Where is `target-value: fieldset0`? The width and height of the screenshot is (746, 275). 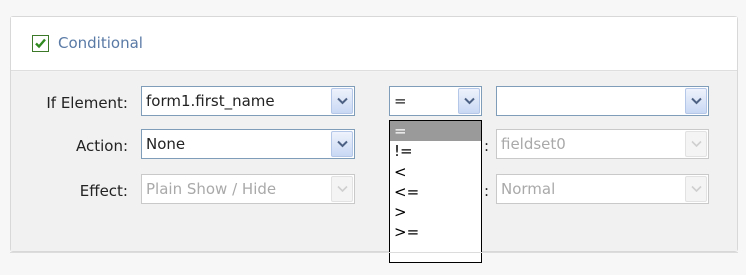
target-value: fieldset0 is located at coordinates (533, 144).